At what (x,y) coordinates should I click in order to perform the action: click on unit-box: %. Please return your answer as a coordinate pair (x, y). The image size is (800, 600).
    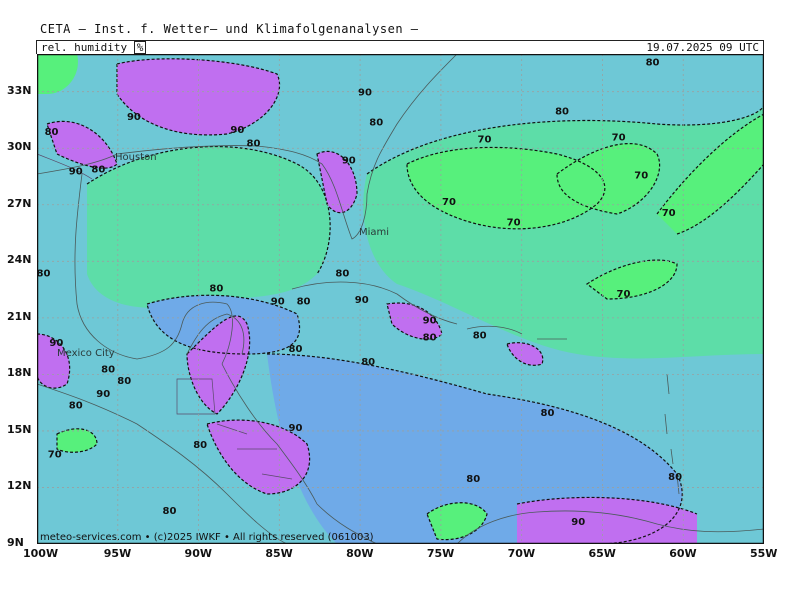
    Looking at the image, I should click on (140, 47).